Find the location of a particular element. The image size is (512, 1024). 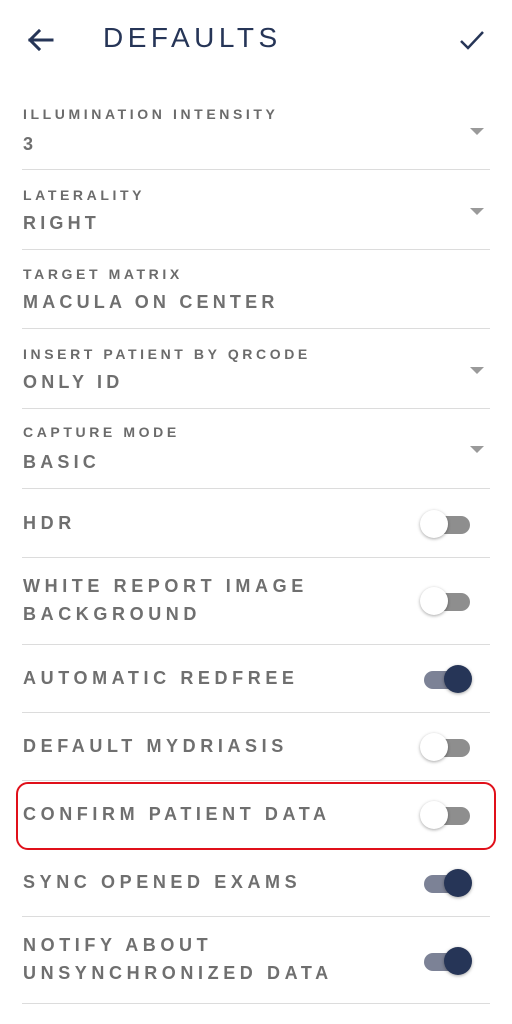

field-label: ILLUMINATION INTENSITY is located at coordinates (151, 114).